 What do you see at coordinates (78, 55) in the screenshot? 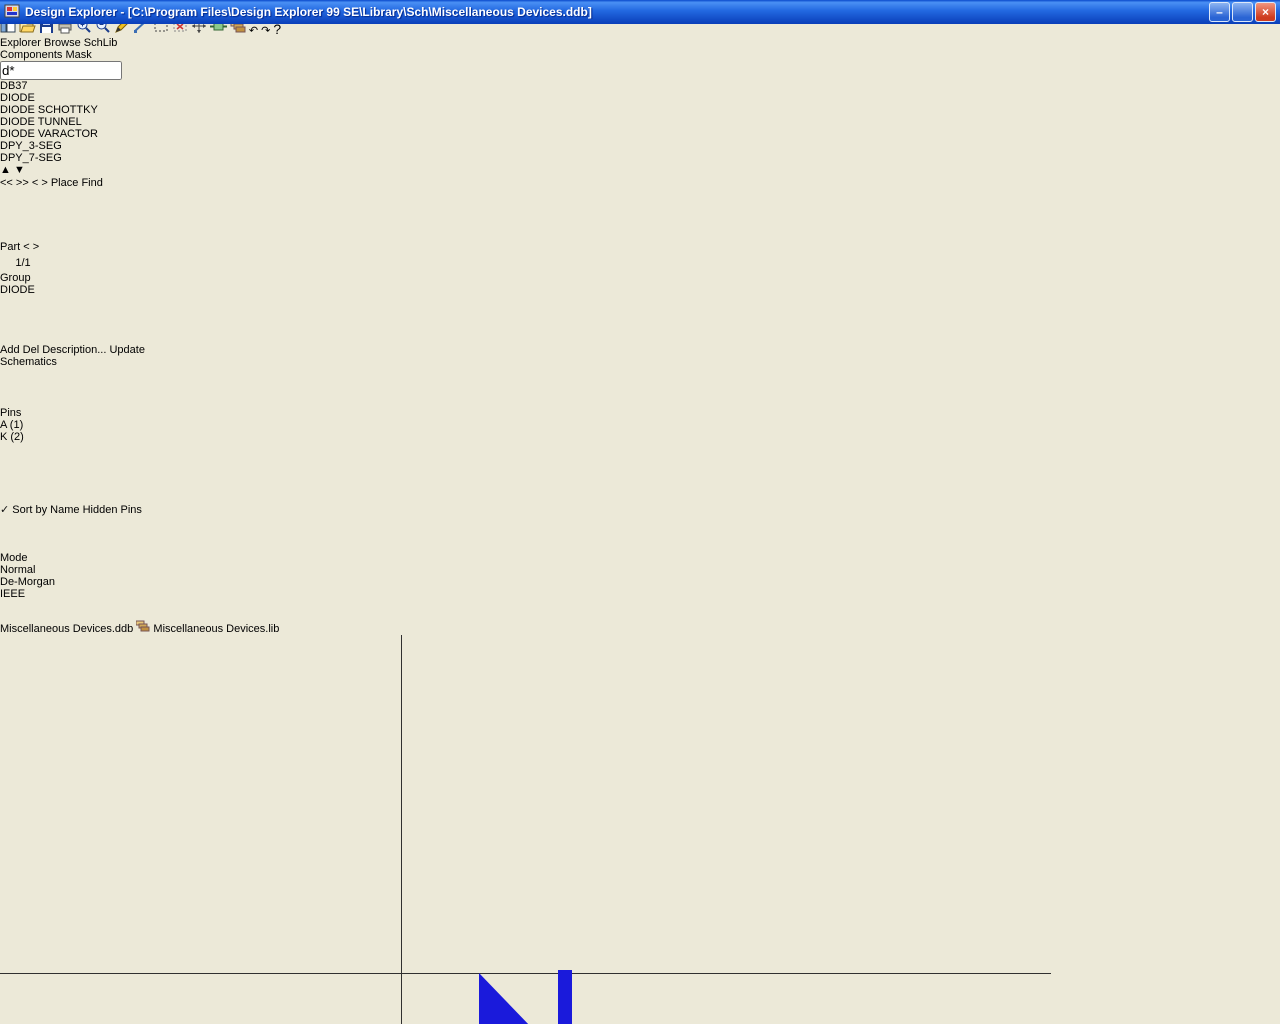
I see `mask-label: Mask` at bounding box center [78, 55].